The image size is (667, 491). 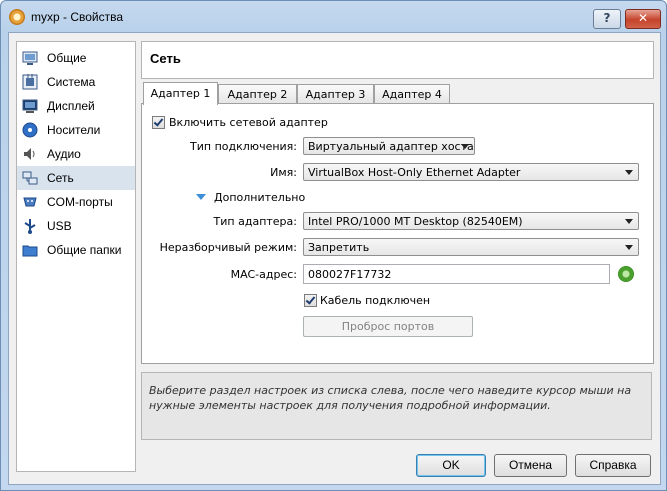 What do you see at coordinates (255, 221) in the screenshot?
I see `adapter-type-label: Тип адаптера:` at bounding box center [255, 221].